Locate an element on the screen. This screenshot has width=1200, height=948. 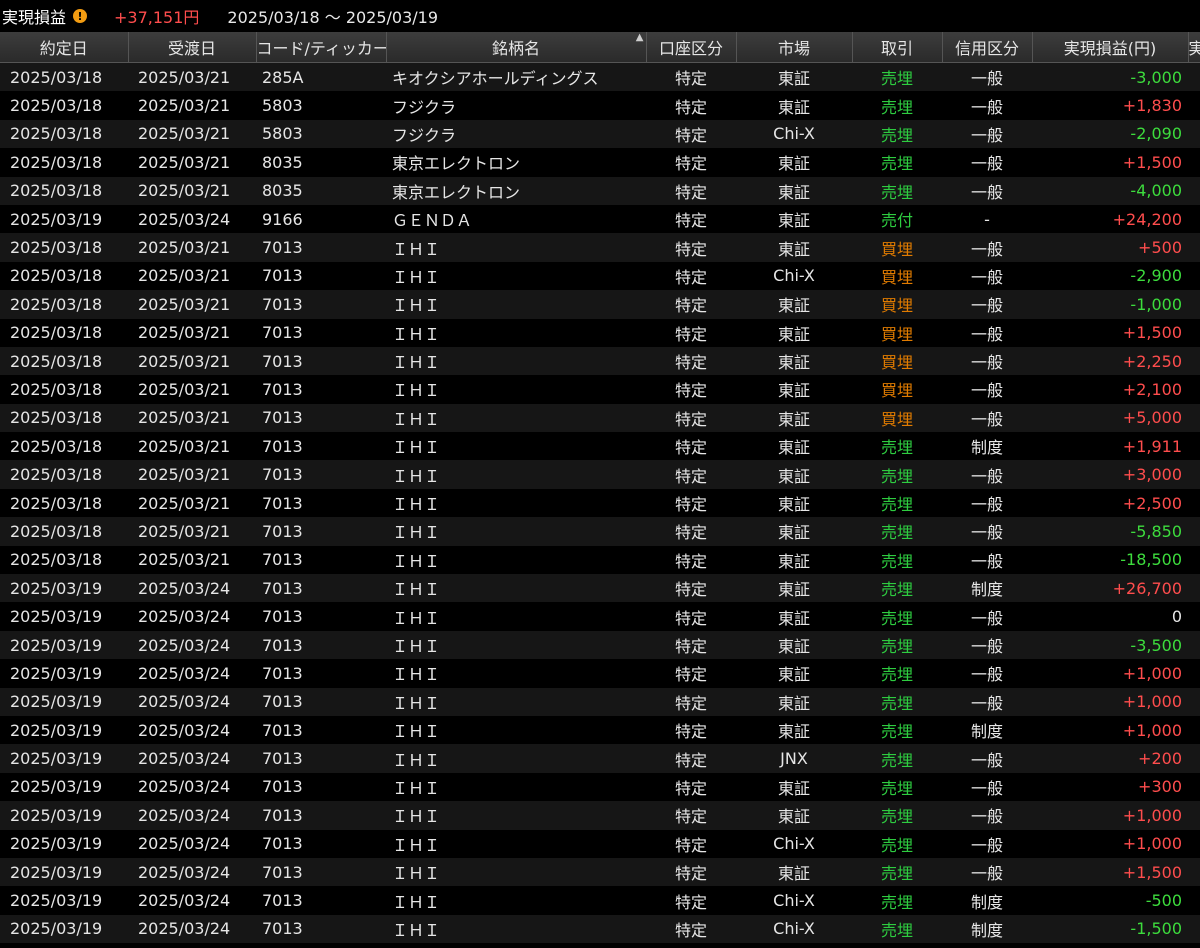
cell-realized-pl: +5,000 is located at coordinates (1110, 418).